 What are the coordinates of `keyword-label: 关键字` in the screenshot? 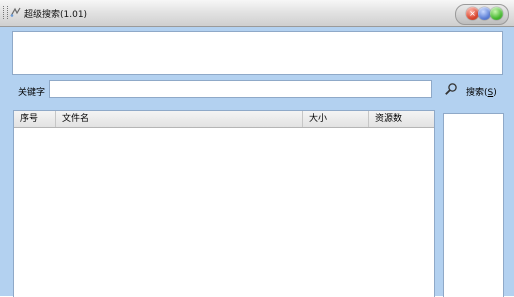 It's located at (32, 93).